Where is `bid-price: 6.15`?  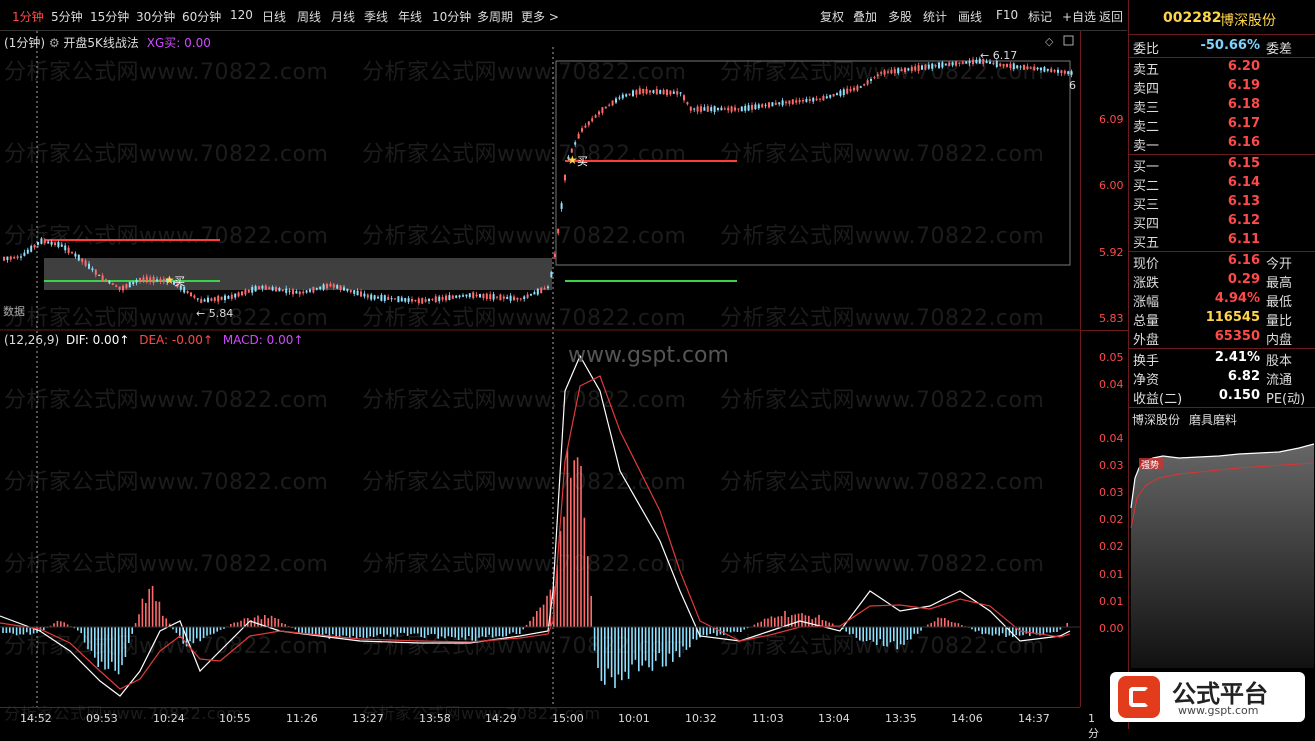 bid-price: 6.15 is located at coordinates (1243, 163).